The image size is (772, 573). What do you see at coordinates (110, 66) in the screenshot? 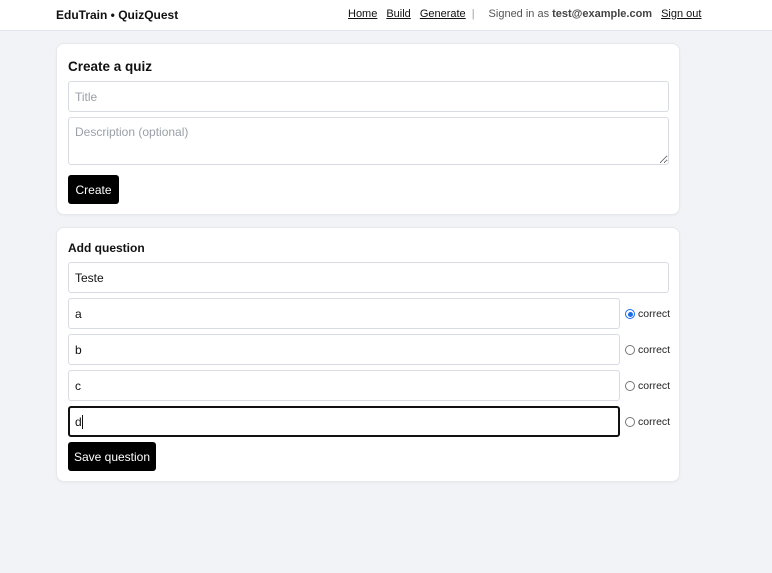
I see `create-quiz-heading: Create a quiz` at bounding box center [110, 66].